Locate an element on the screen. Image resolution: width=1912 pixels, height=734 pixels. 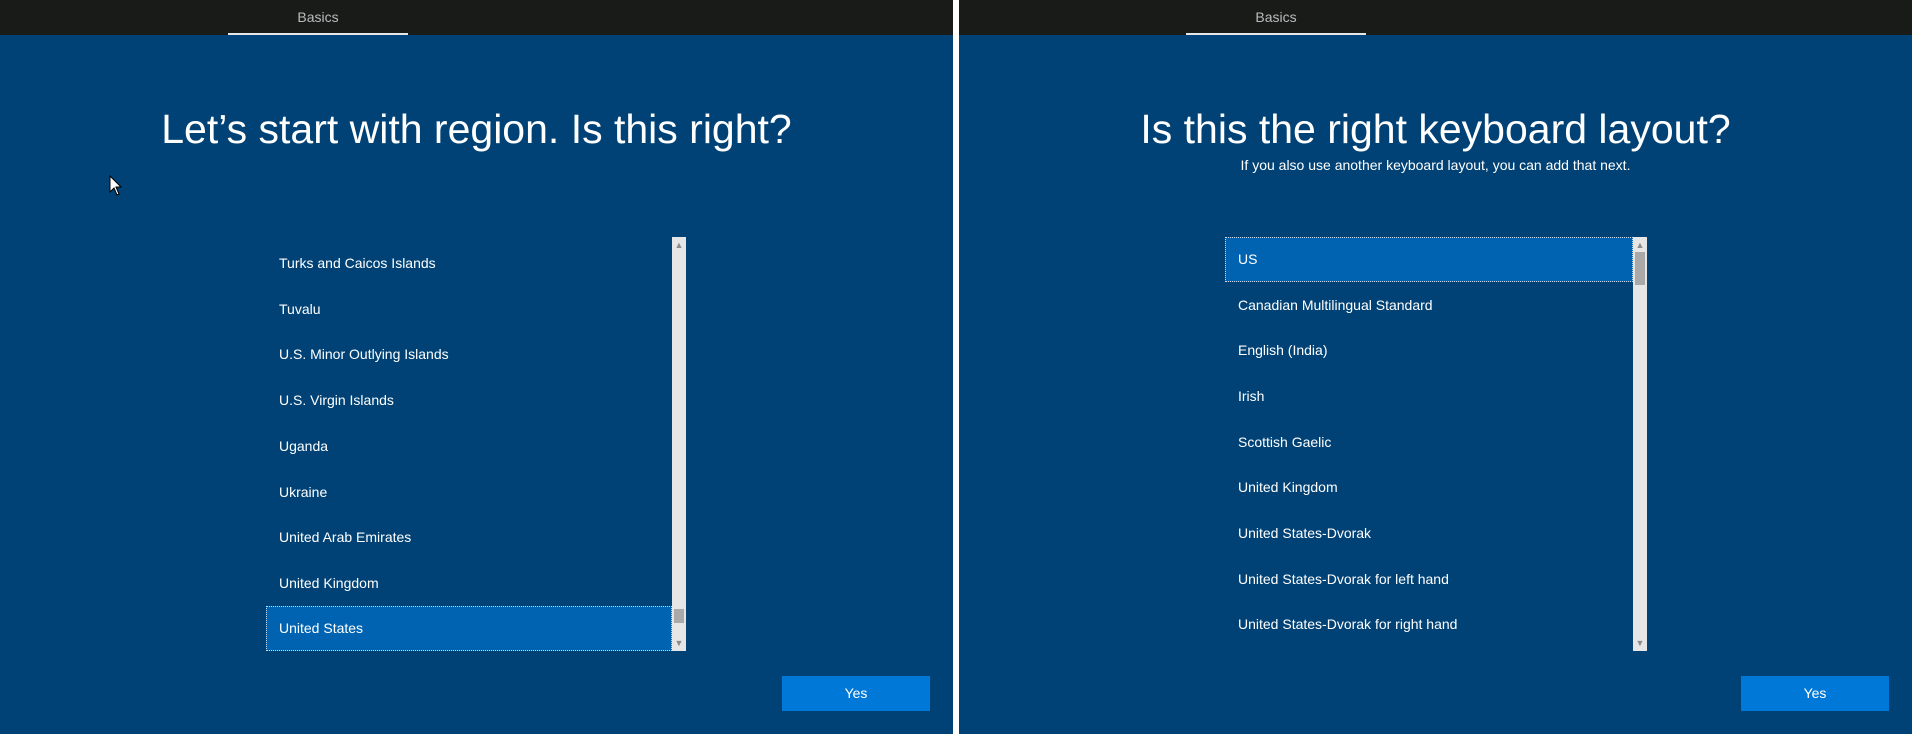
list-item: U.S. Minor Outlying Islands is located at coordinates (468, 354).